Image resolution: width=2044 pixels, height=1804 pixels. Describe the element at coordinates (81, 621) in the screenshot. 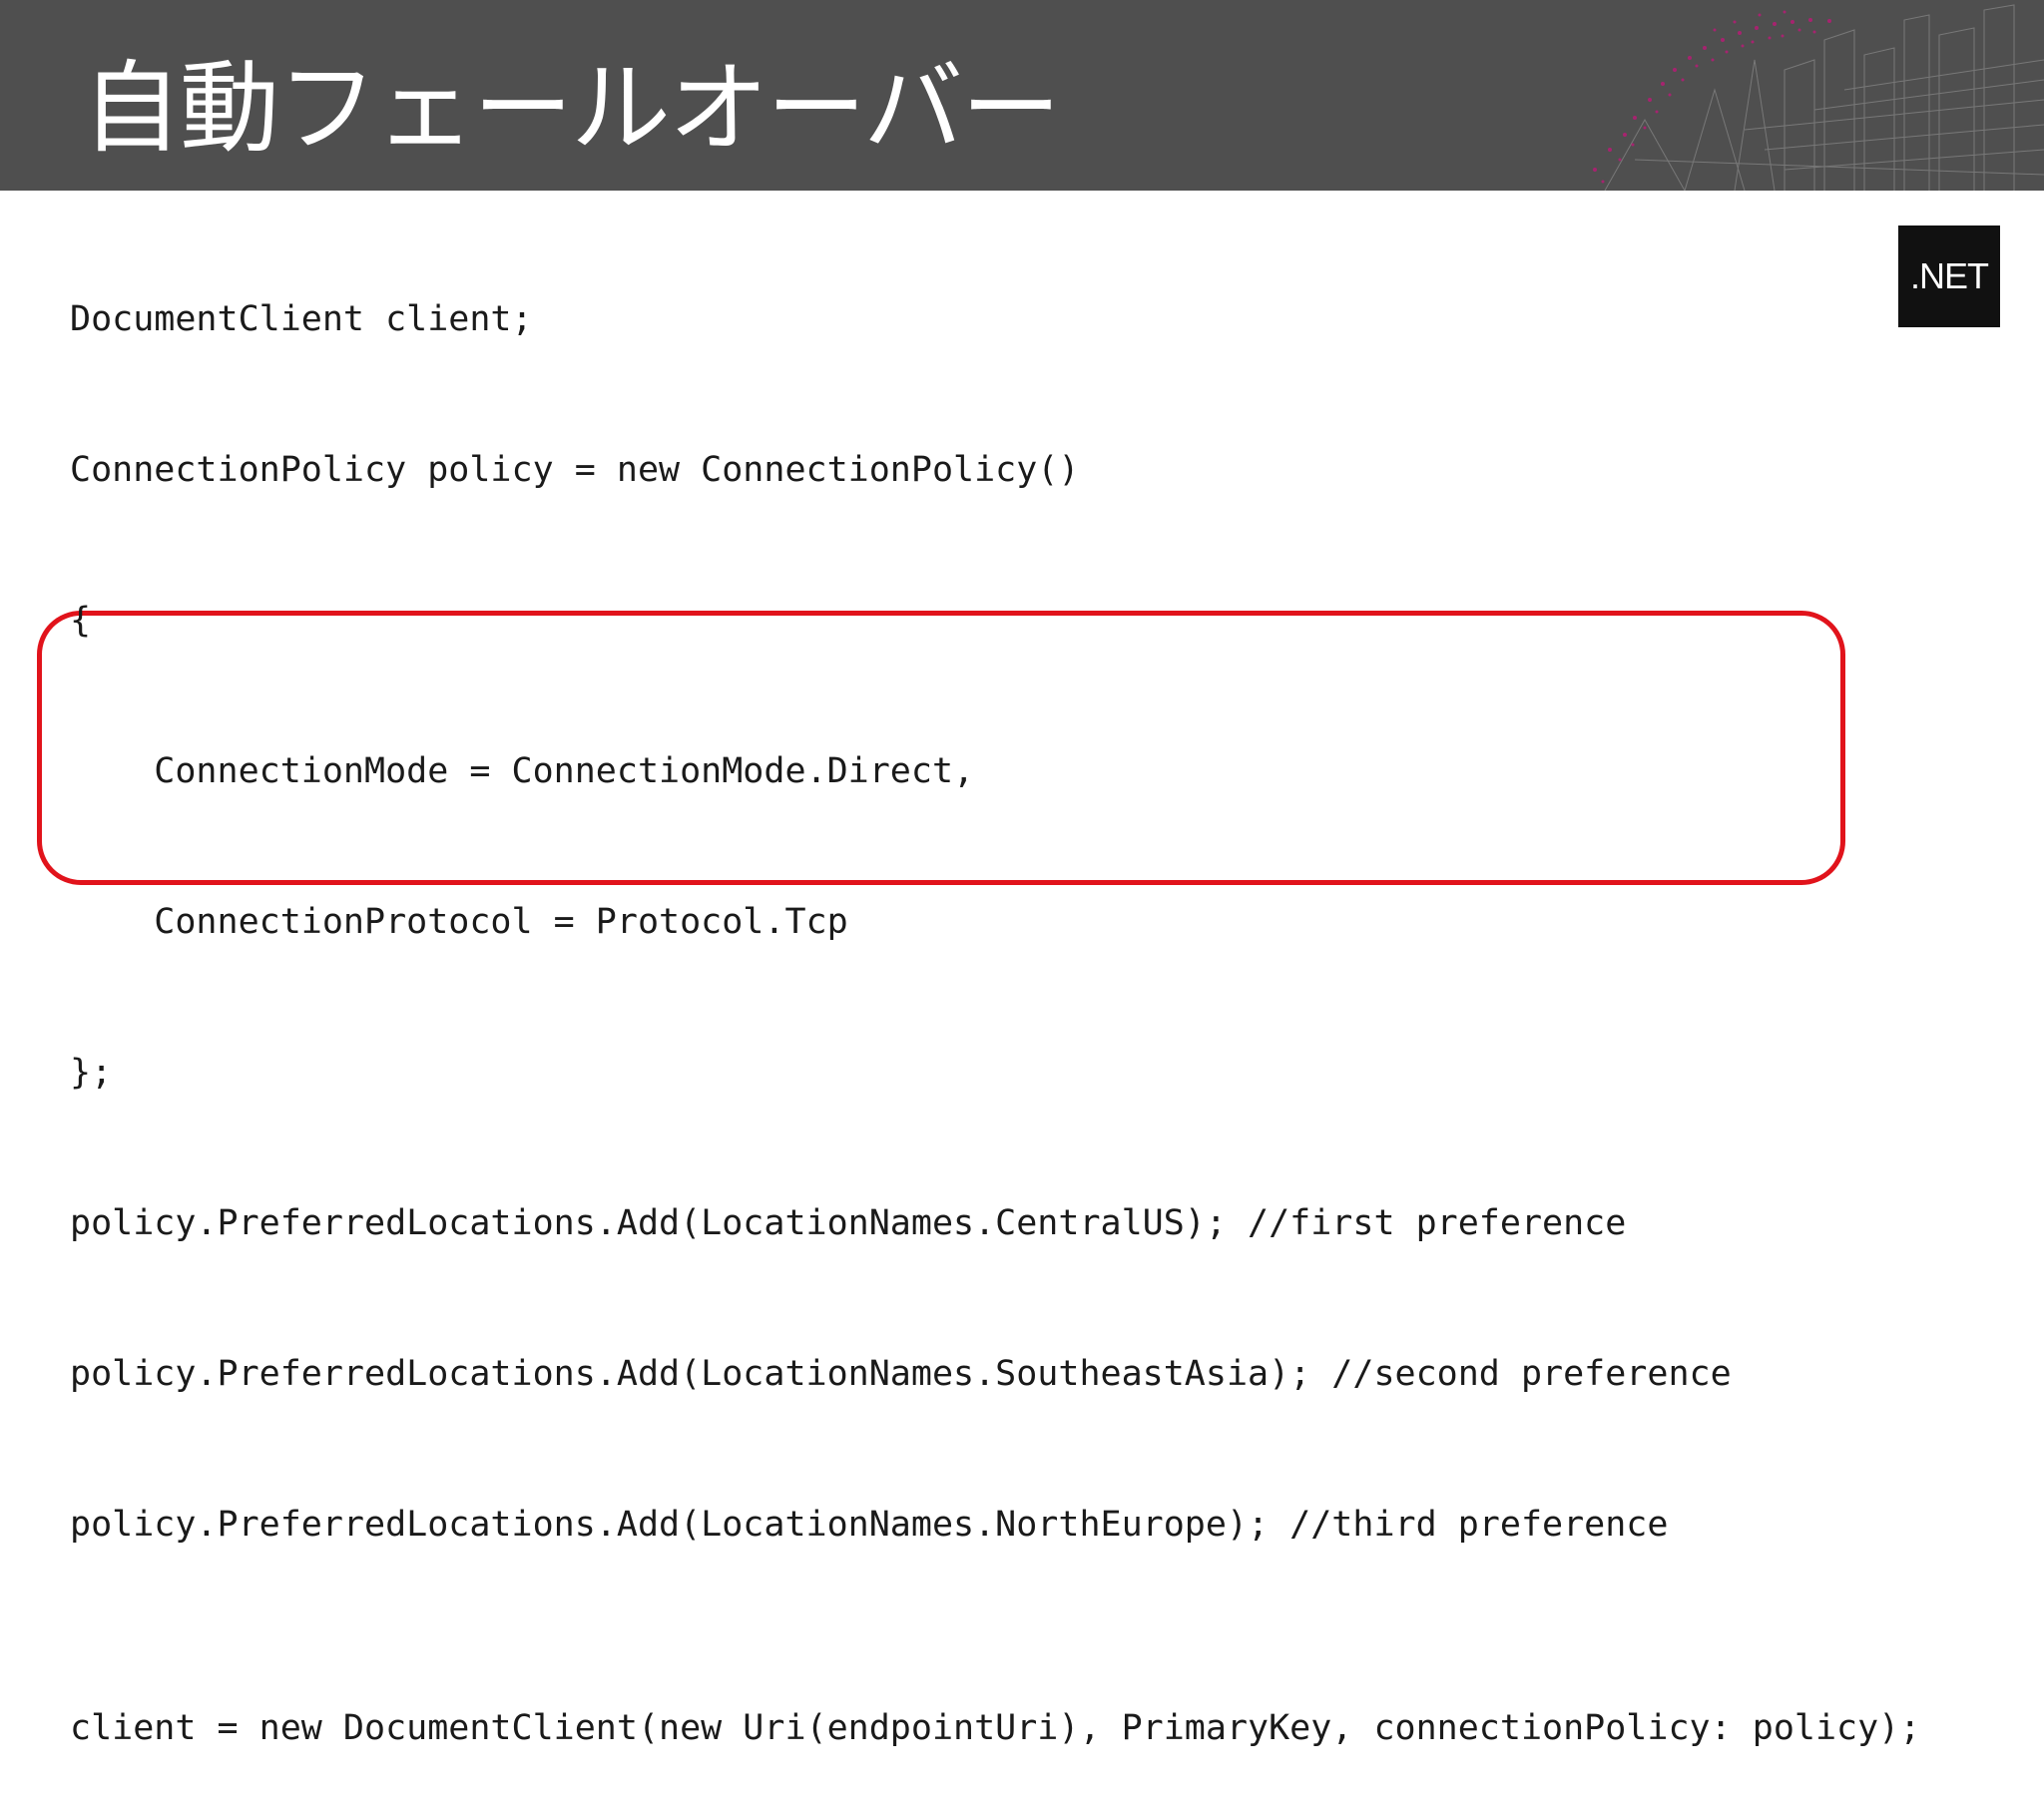

I see `code-line: {` at that location.